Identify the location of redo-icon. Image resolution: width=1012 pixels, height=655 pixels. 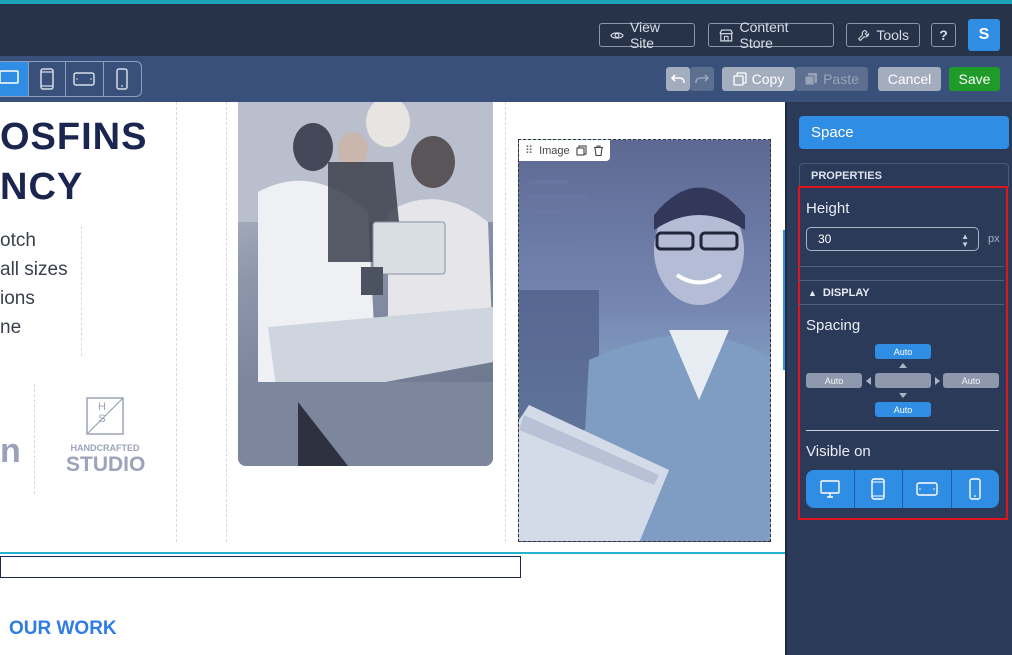
(702, 78).